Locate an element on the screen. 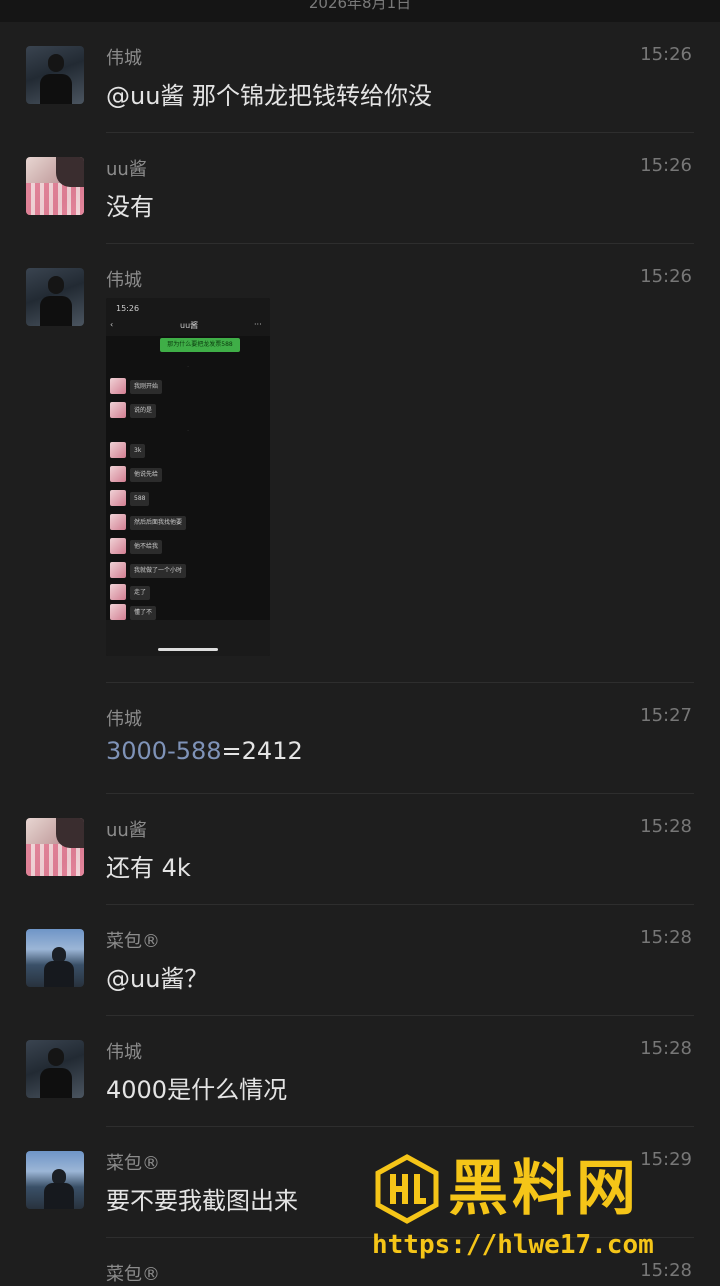 This screenshot has height=1286, width=720. message-text: 要不要我截图出来 is located at coordinates (202, 1198).